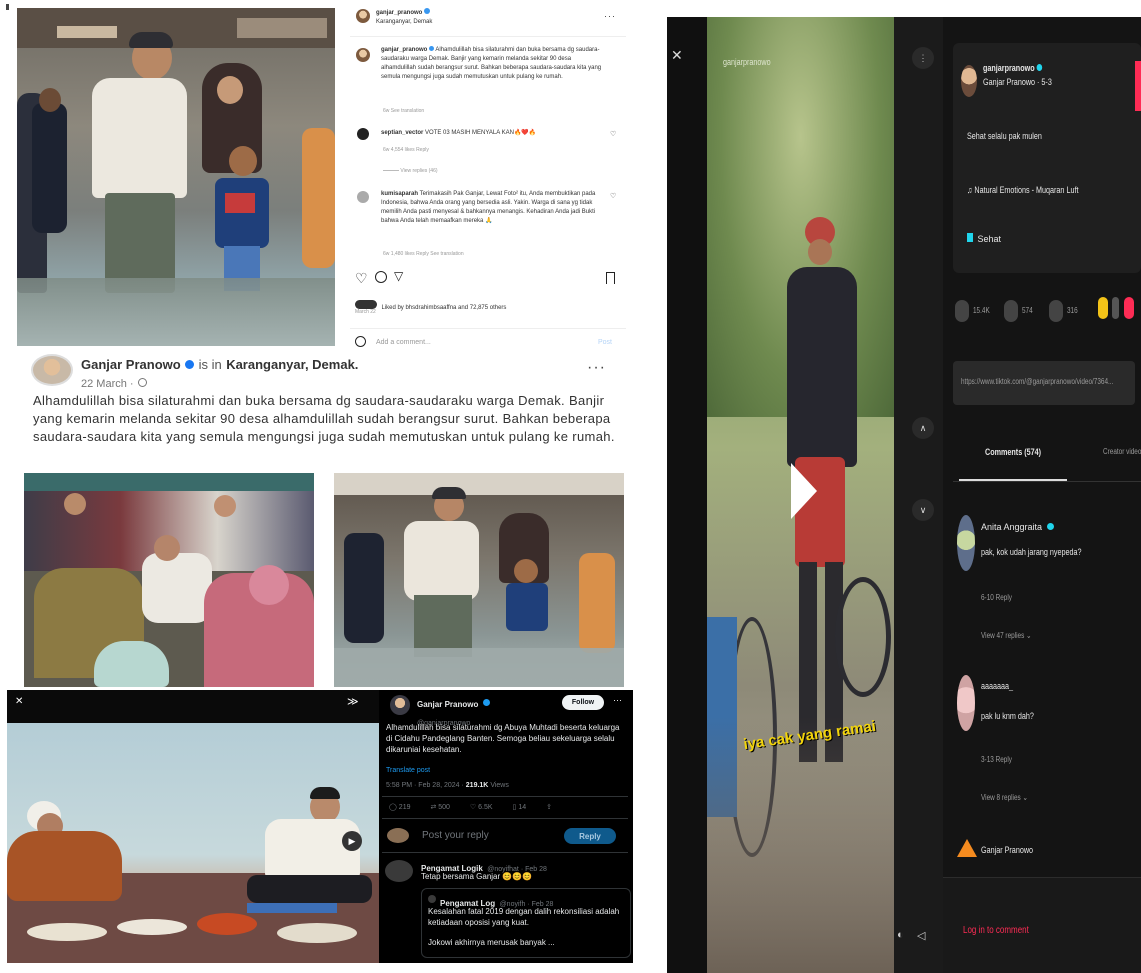 This screenshot has height=973, width=1141. Describe the element at coordinates (996, 759) in the screenshot. I see `comment-meta: 3-13 Reply` at that location.